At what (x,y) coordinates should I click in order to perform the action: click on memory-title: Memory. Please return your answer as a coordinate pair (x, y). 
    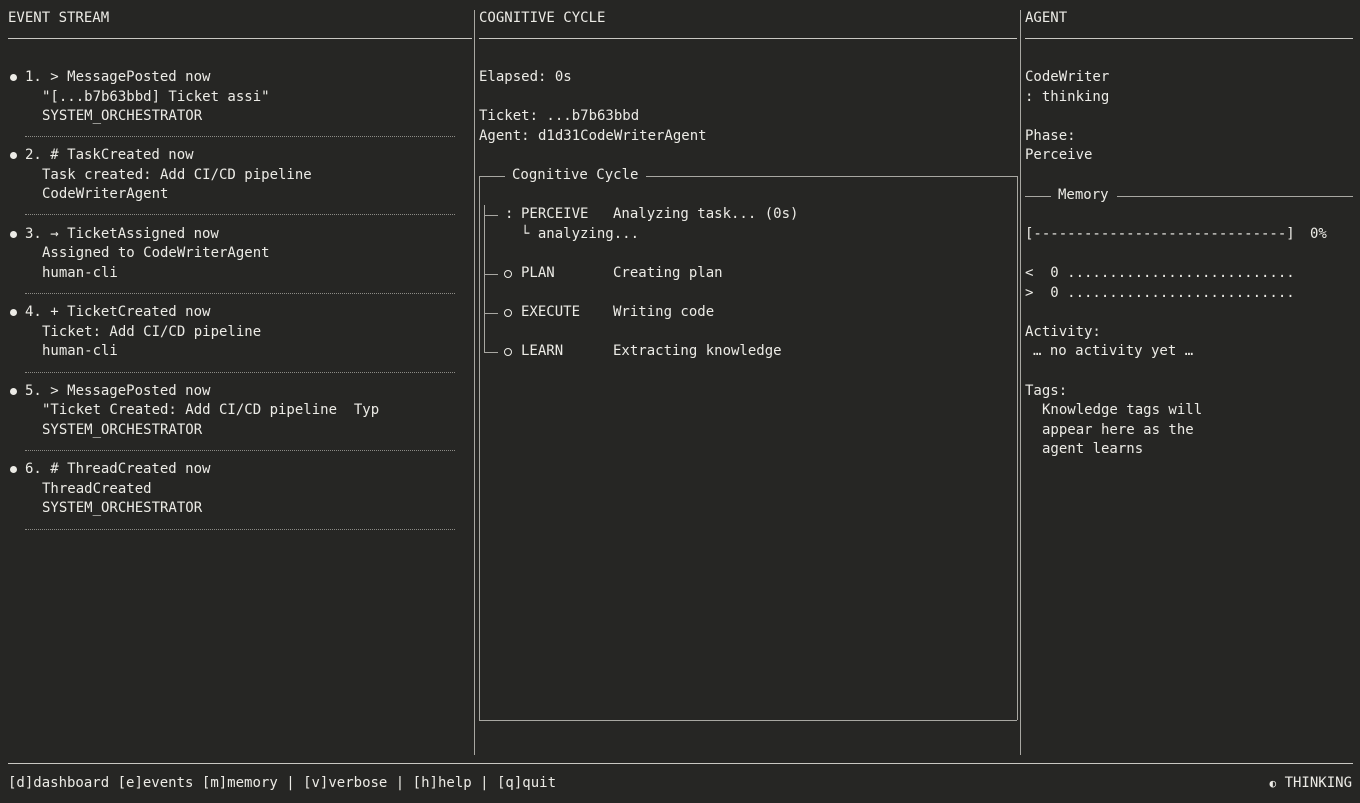
    Looking at the image, I should click on (1083, 195).